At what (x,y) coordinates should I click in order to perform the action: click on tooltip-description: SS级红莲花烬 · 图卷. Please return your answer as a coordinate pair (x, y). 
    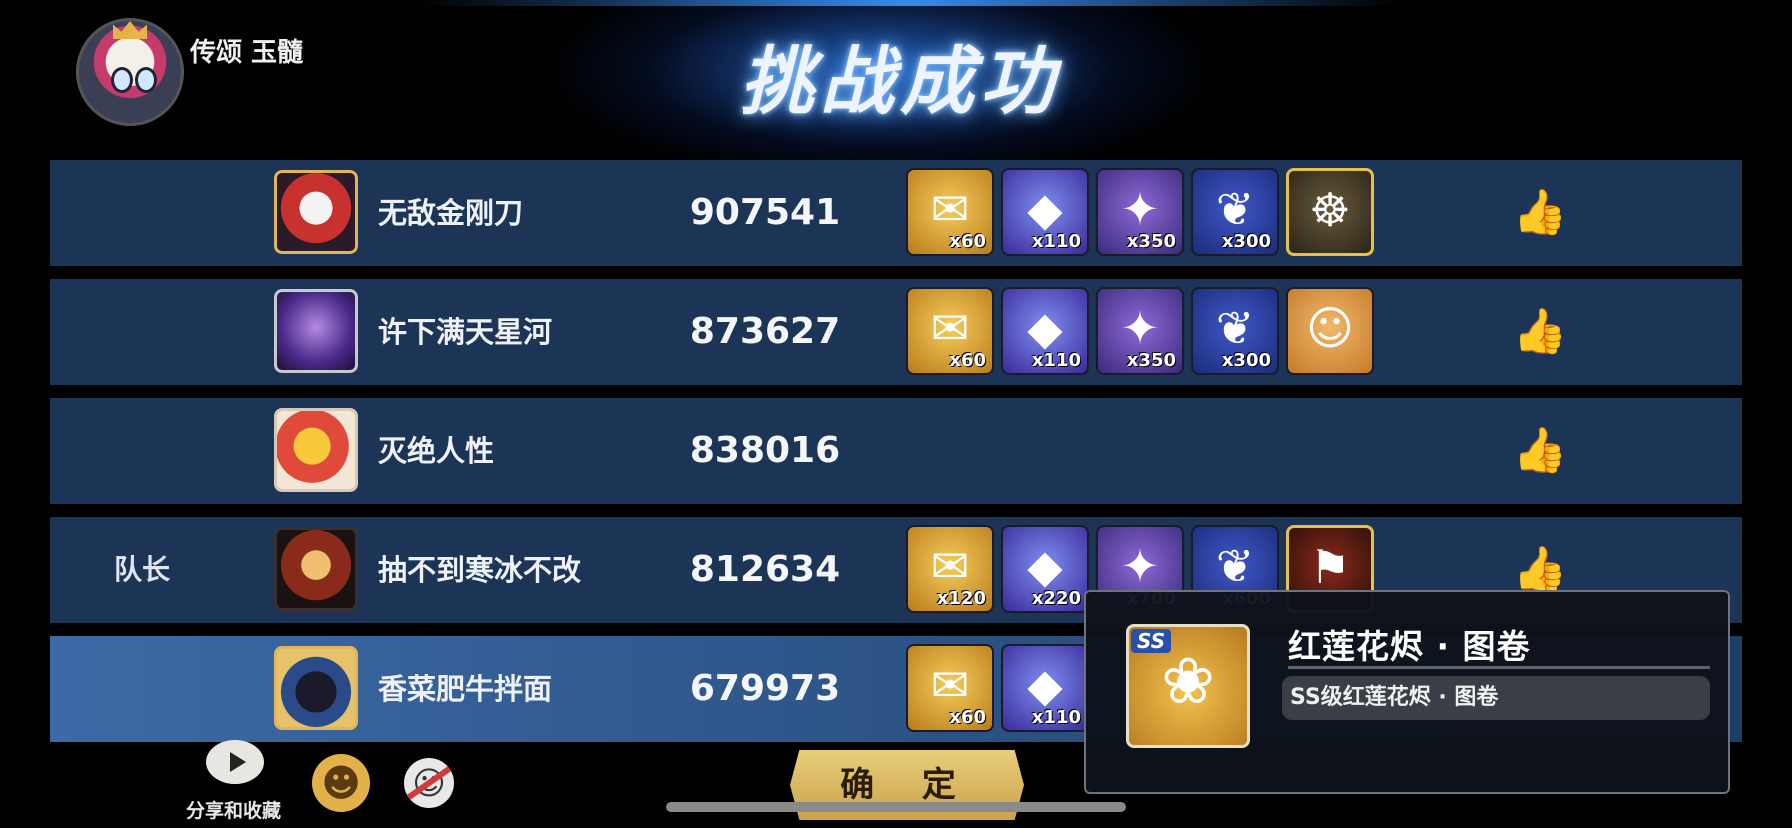
    Looking at the image, I should click on (1496, 698).